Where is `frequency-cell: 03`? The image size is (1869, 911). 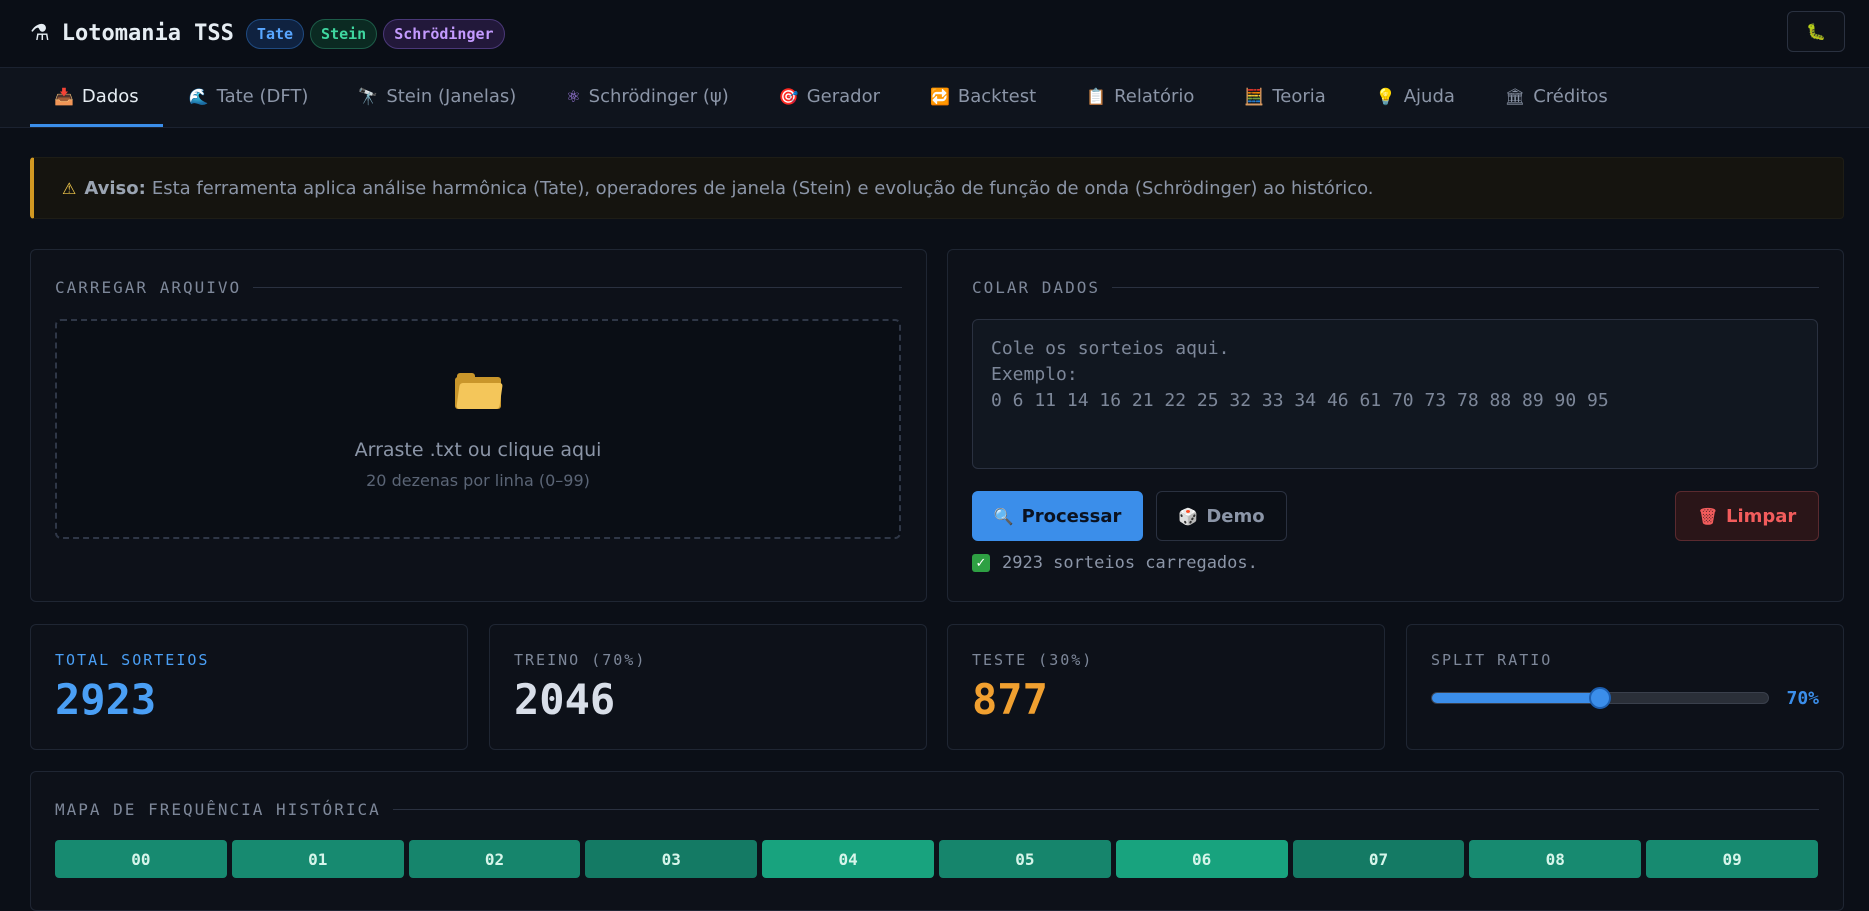 frequency-cell: 03 is located at coordinates (671, 859).